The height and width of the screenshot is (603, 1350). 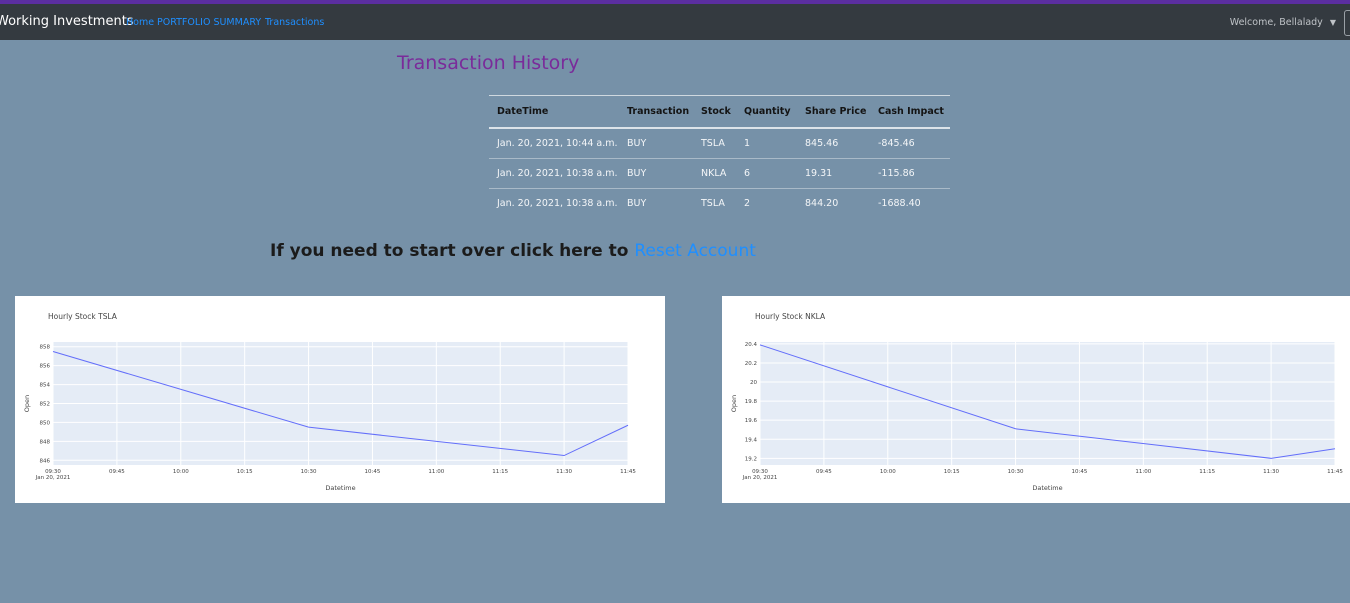 I want to click on y-tick-label: 20.4, so click(x=751, y=345).